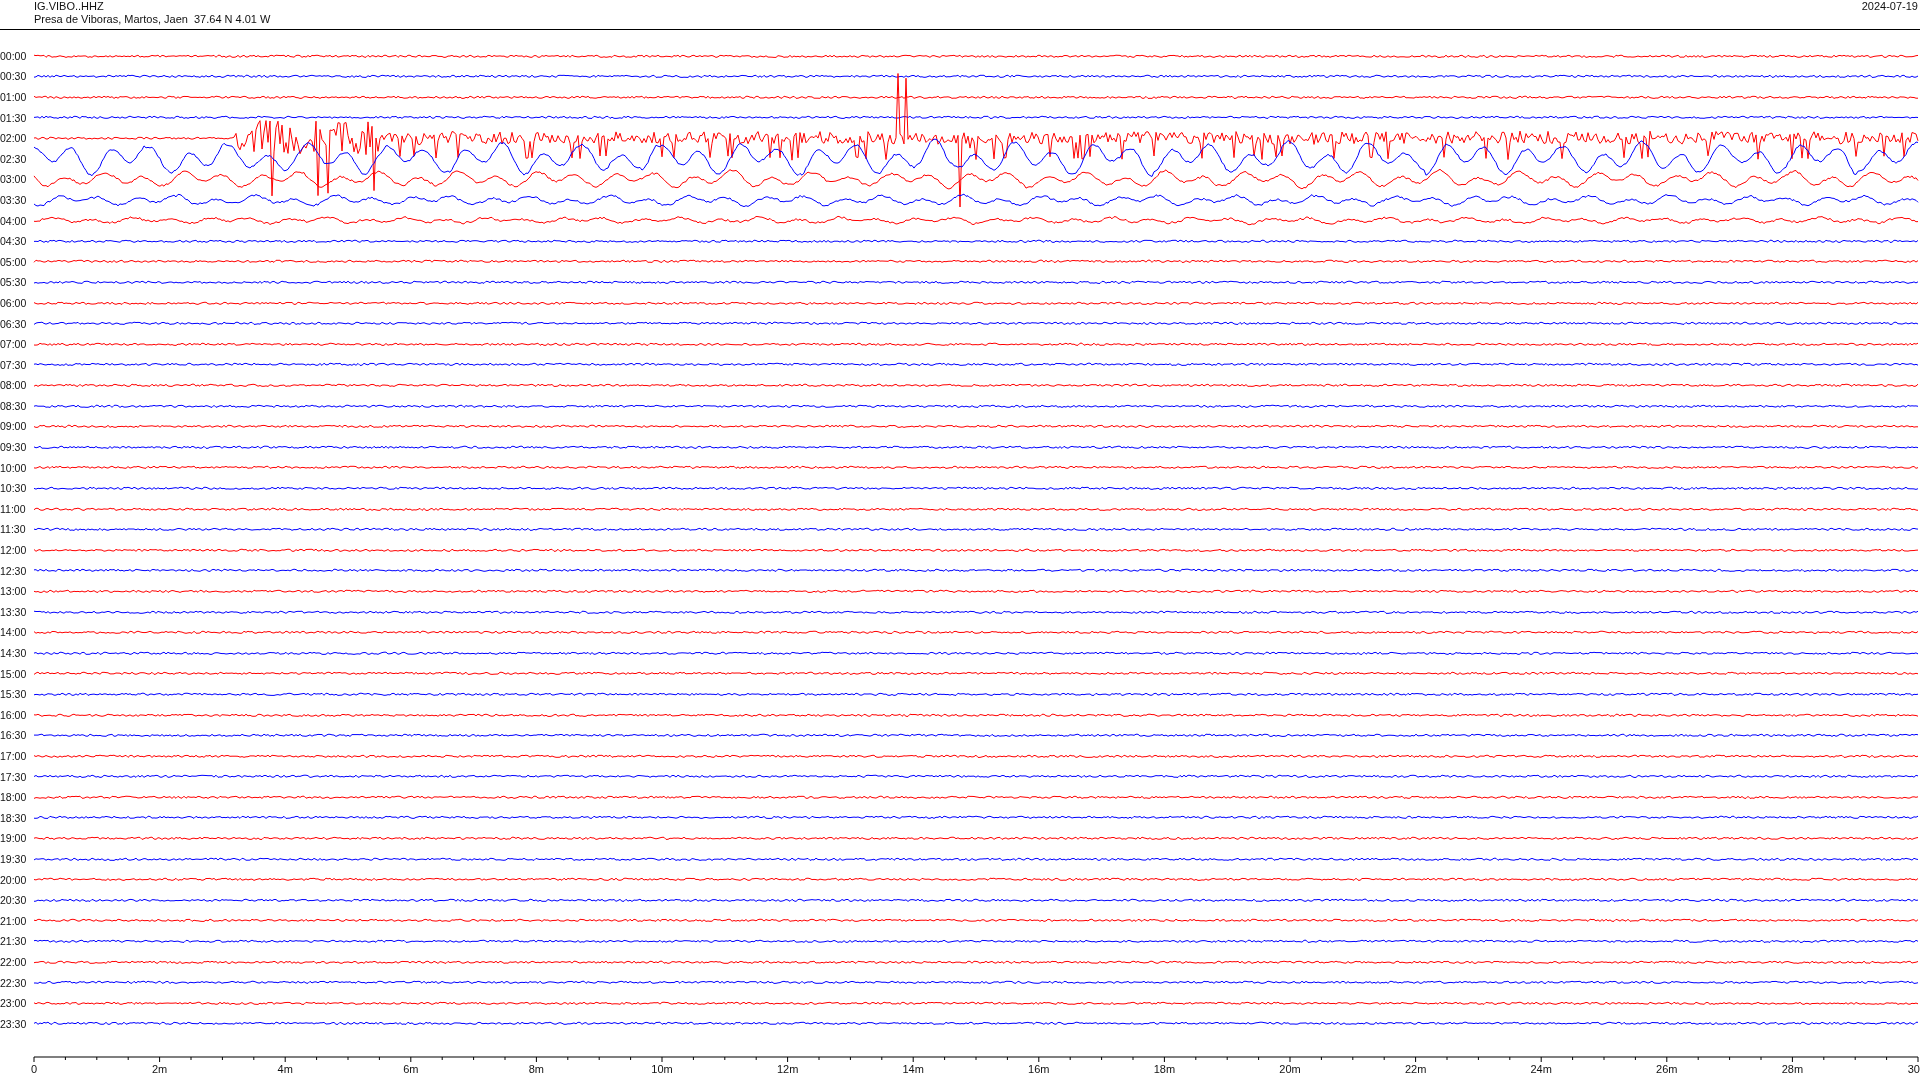 The height and width of the screenshot is (1080, 1920). Describe the element at coordinates (14, 550) in the screenshot. I see `time-label: 12:00` at that location.